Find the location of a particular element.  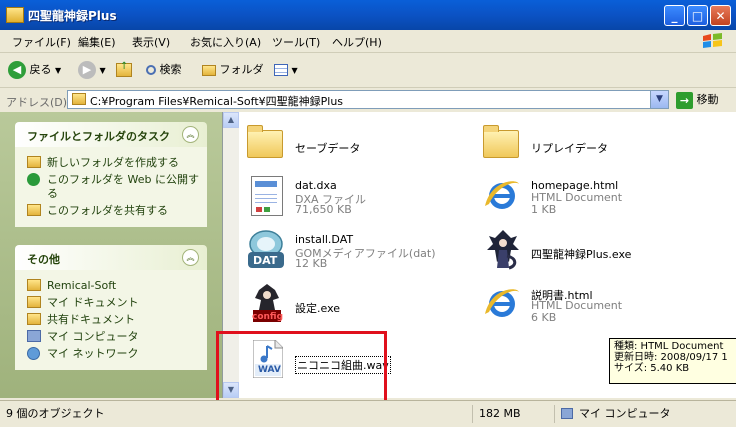

folders-label: フォルダ is located at coordinates (241, 69).